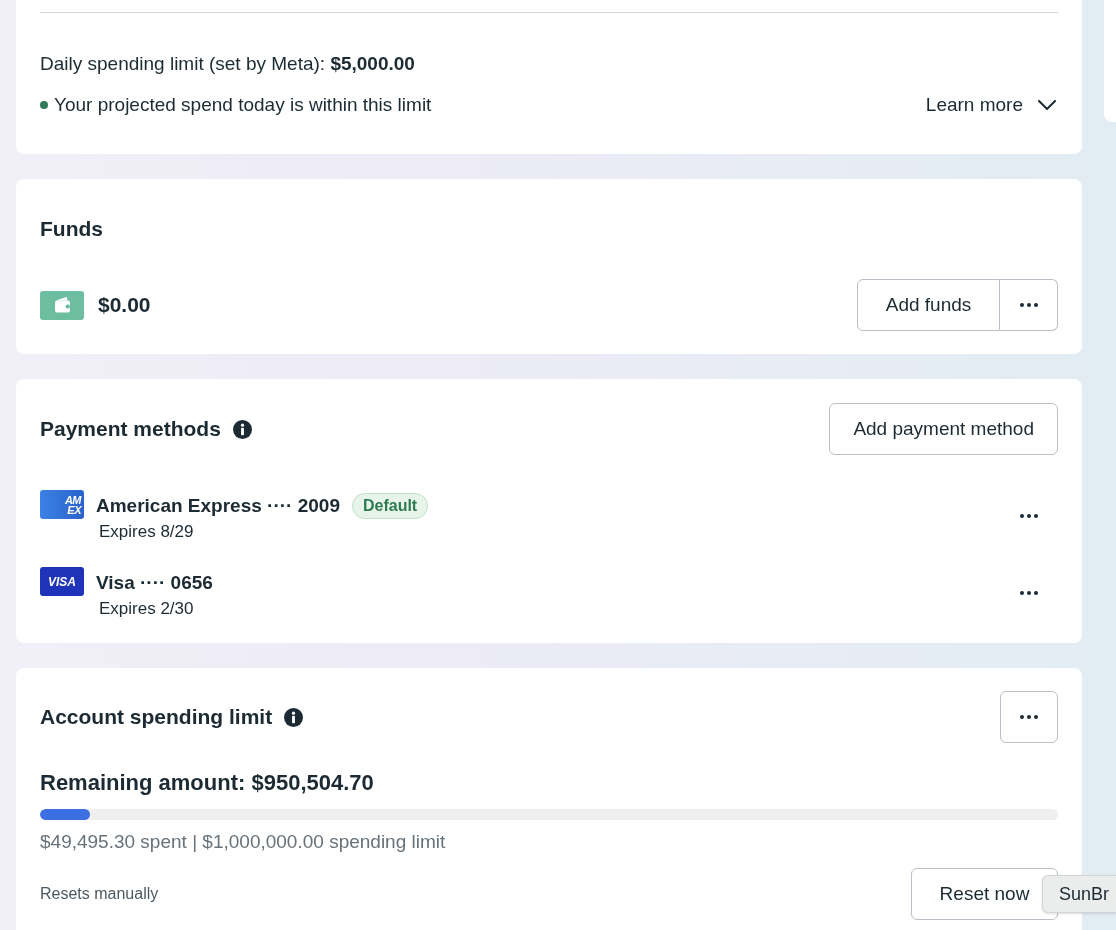 The image size is (1116, 930). Describe the element at coordinates (130, 429) in the screenshot. I see `section-title: Payment methods` at that location.